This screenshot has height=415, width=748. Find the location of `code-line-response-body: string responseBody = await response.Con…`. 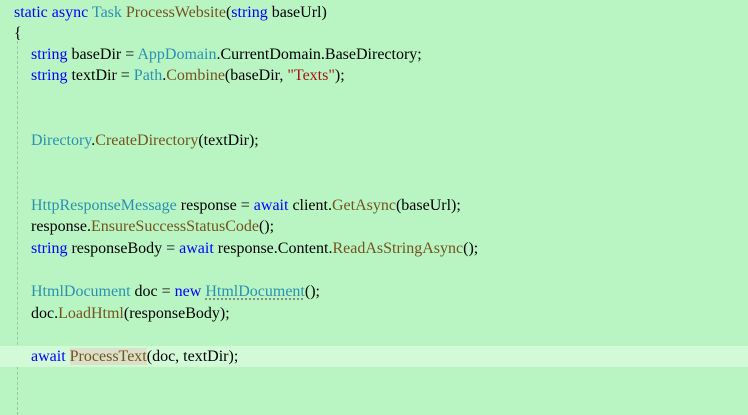

code-line-response-body: string responseBody = await response.Con… is located at coordinates (374, 248).